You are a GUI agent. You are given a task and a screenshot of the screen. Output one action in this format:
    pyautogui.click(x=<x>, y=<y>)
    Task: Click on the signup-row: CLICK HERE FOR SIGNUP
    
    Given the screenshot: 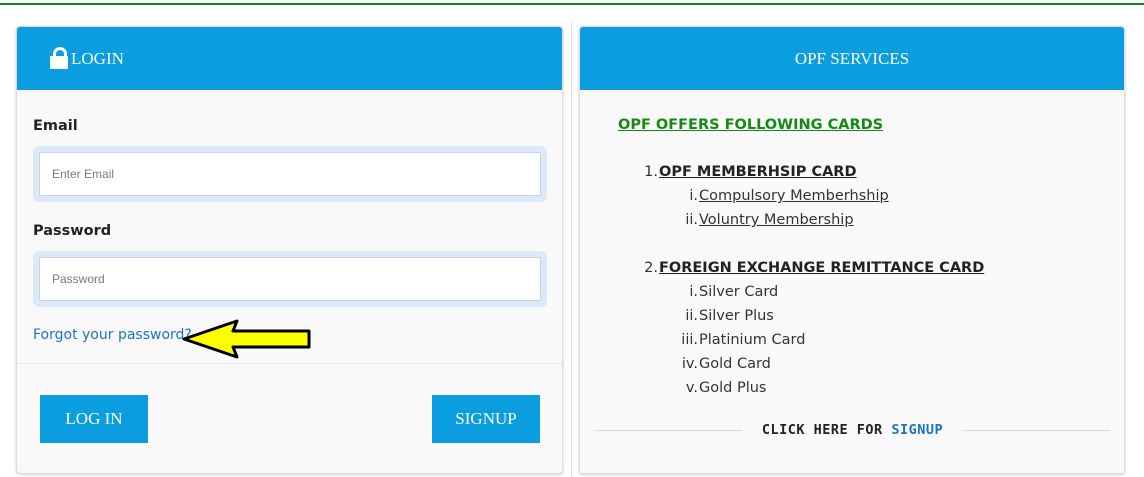 What is the action you would take?
    pyautogui.click(x=852, y=430)
    